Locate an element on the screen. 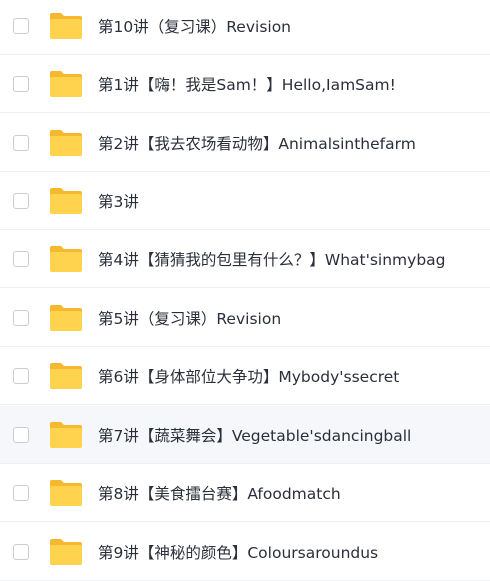 This screenshot has height=581, width=490. folder-name: 第3讲 is located at coordinates (118, 201).